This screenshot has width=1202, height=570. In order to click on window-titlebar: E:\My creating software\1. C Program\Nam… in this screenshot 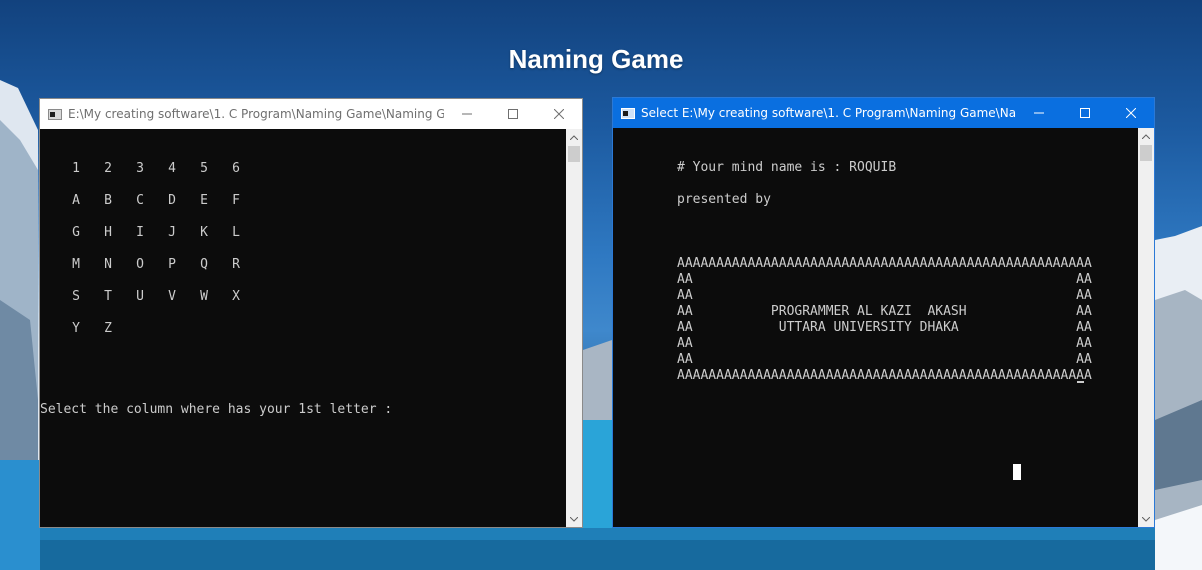, I will do `click(311, 114)`.